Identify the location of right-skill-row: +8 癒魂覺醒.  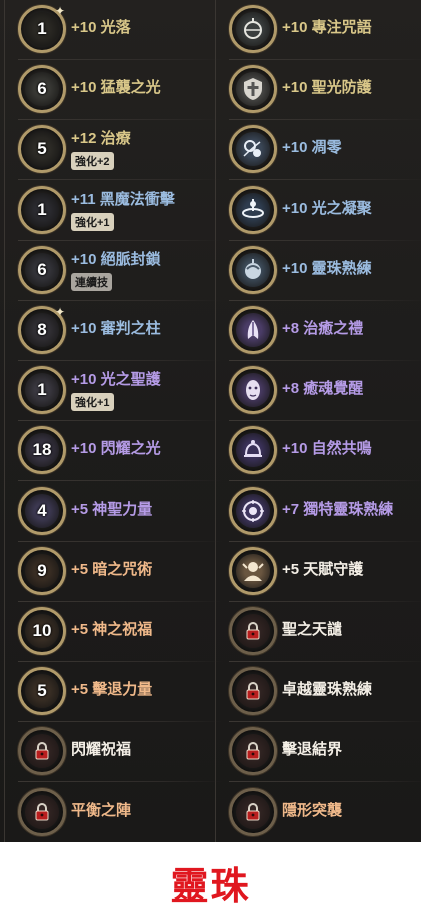
(325, 391).